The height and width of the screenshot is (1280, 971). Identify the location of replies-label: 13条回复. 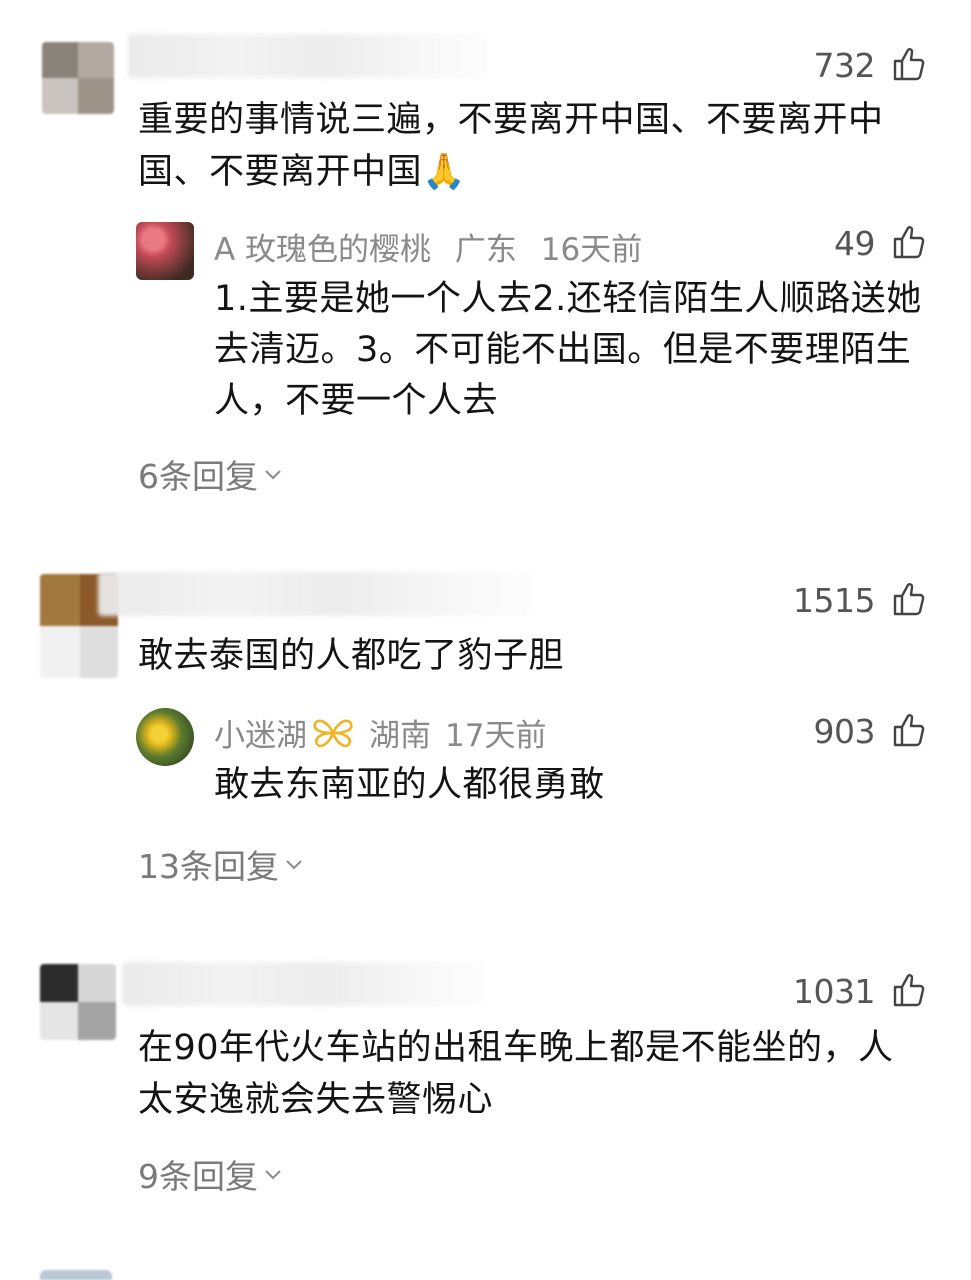
(208, 866).